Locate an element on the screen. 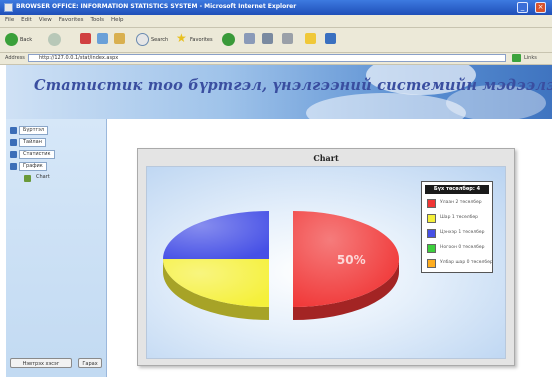 The image size is (552, 377). chart-title: Chart is located at coordinates (326, 158).